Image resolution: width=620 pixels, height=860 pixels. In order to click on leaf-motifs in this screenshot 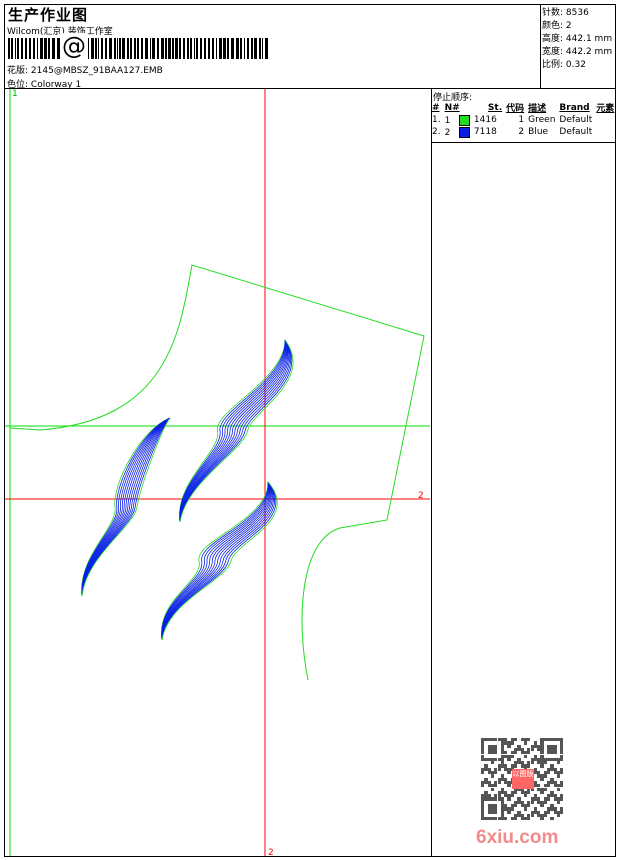, I will do `click(187, 490)`.